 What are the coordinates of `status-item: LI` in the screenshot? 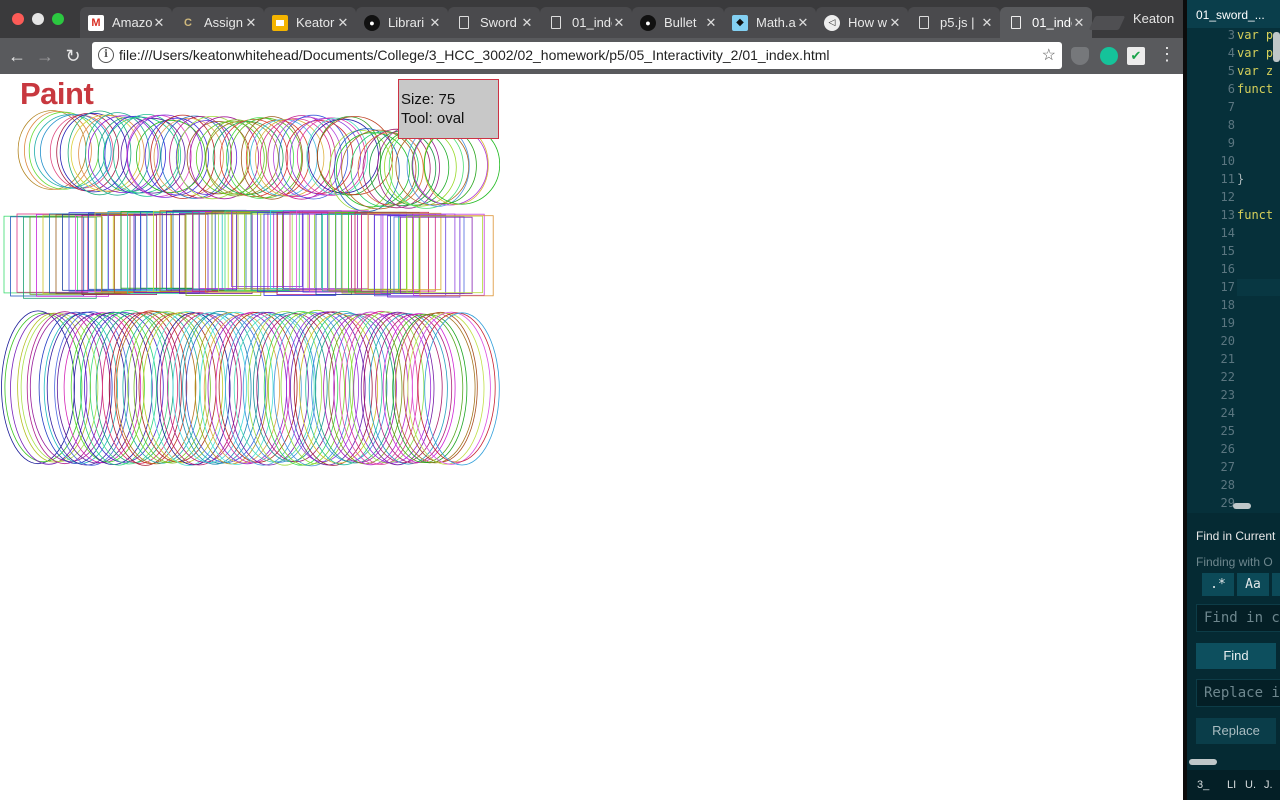 It's located at (1231, 785).